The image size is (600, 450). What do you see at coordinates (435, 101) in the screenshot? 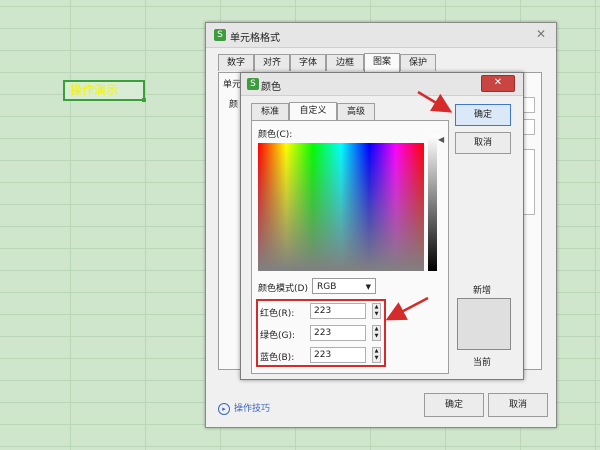
I see `arrow-to-ok-icon` at bounding box center [435, 101].